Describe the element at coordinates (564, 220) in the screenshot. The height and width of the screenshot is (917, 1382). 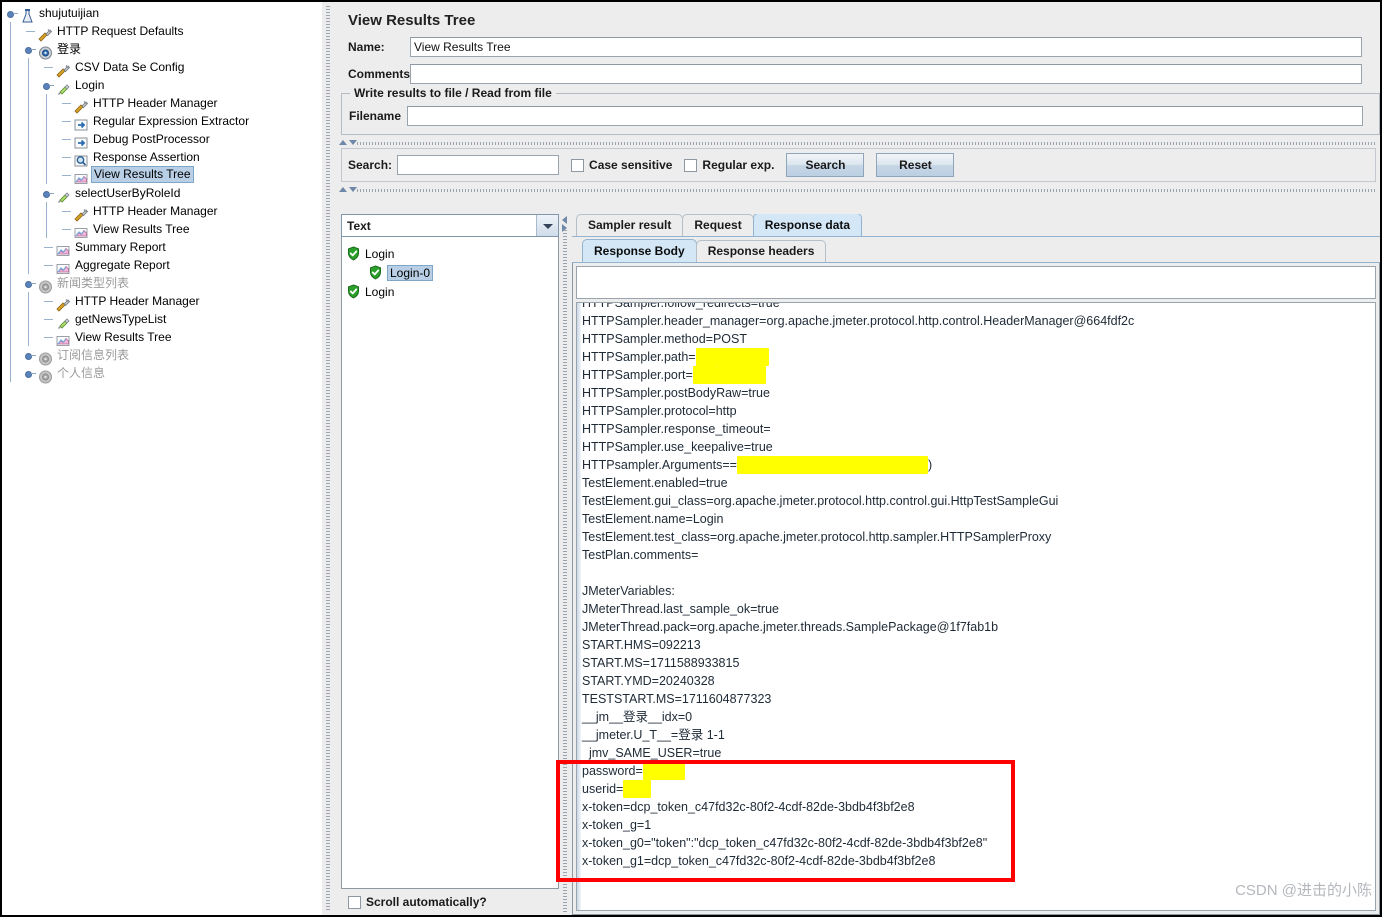
I see `collapse-left-icon` at that location.